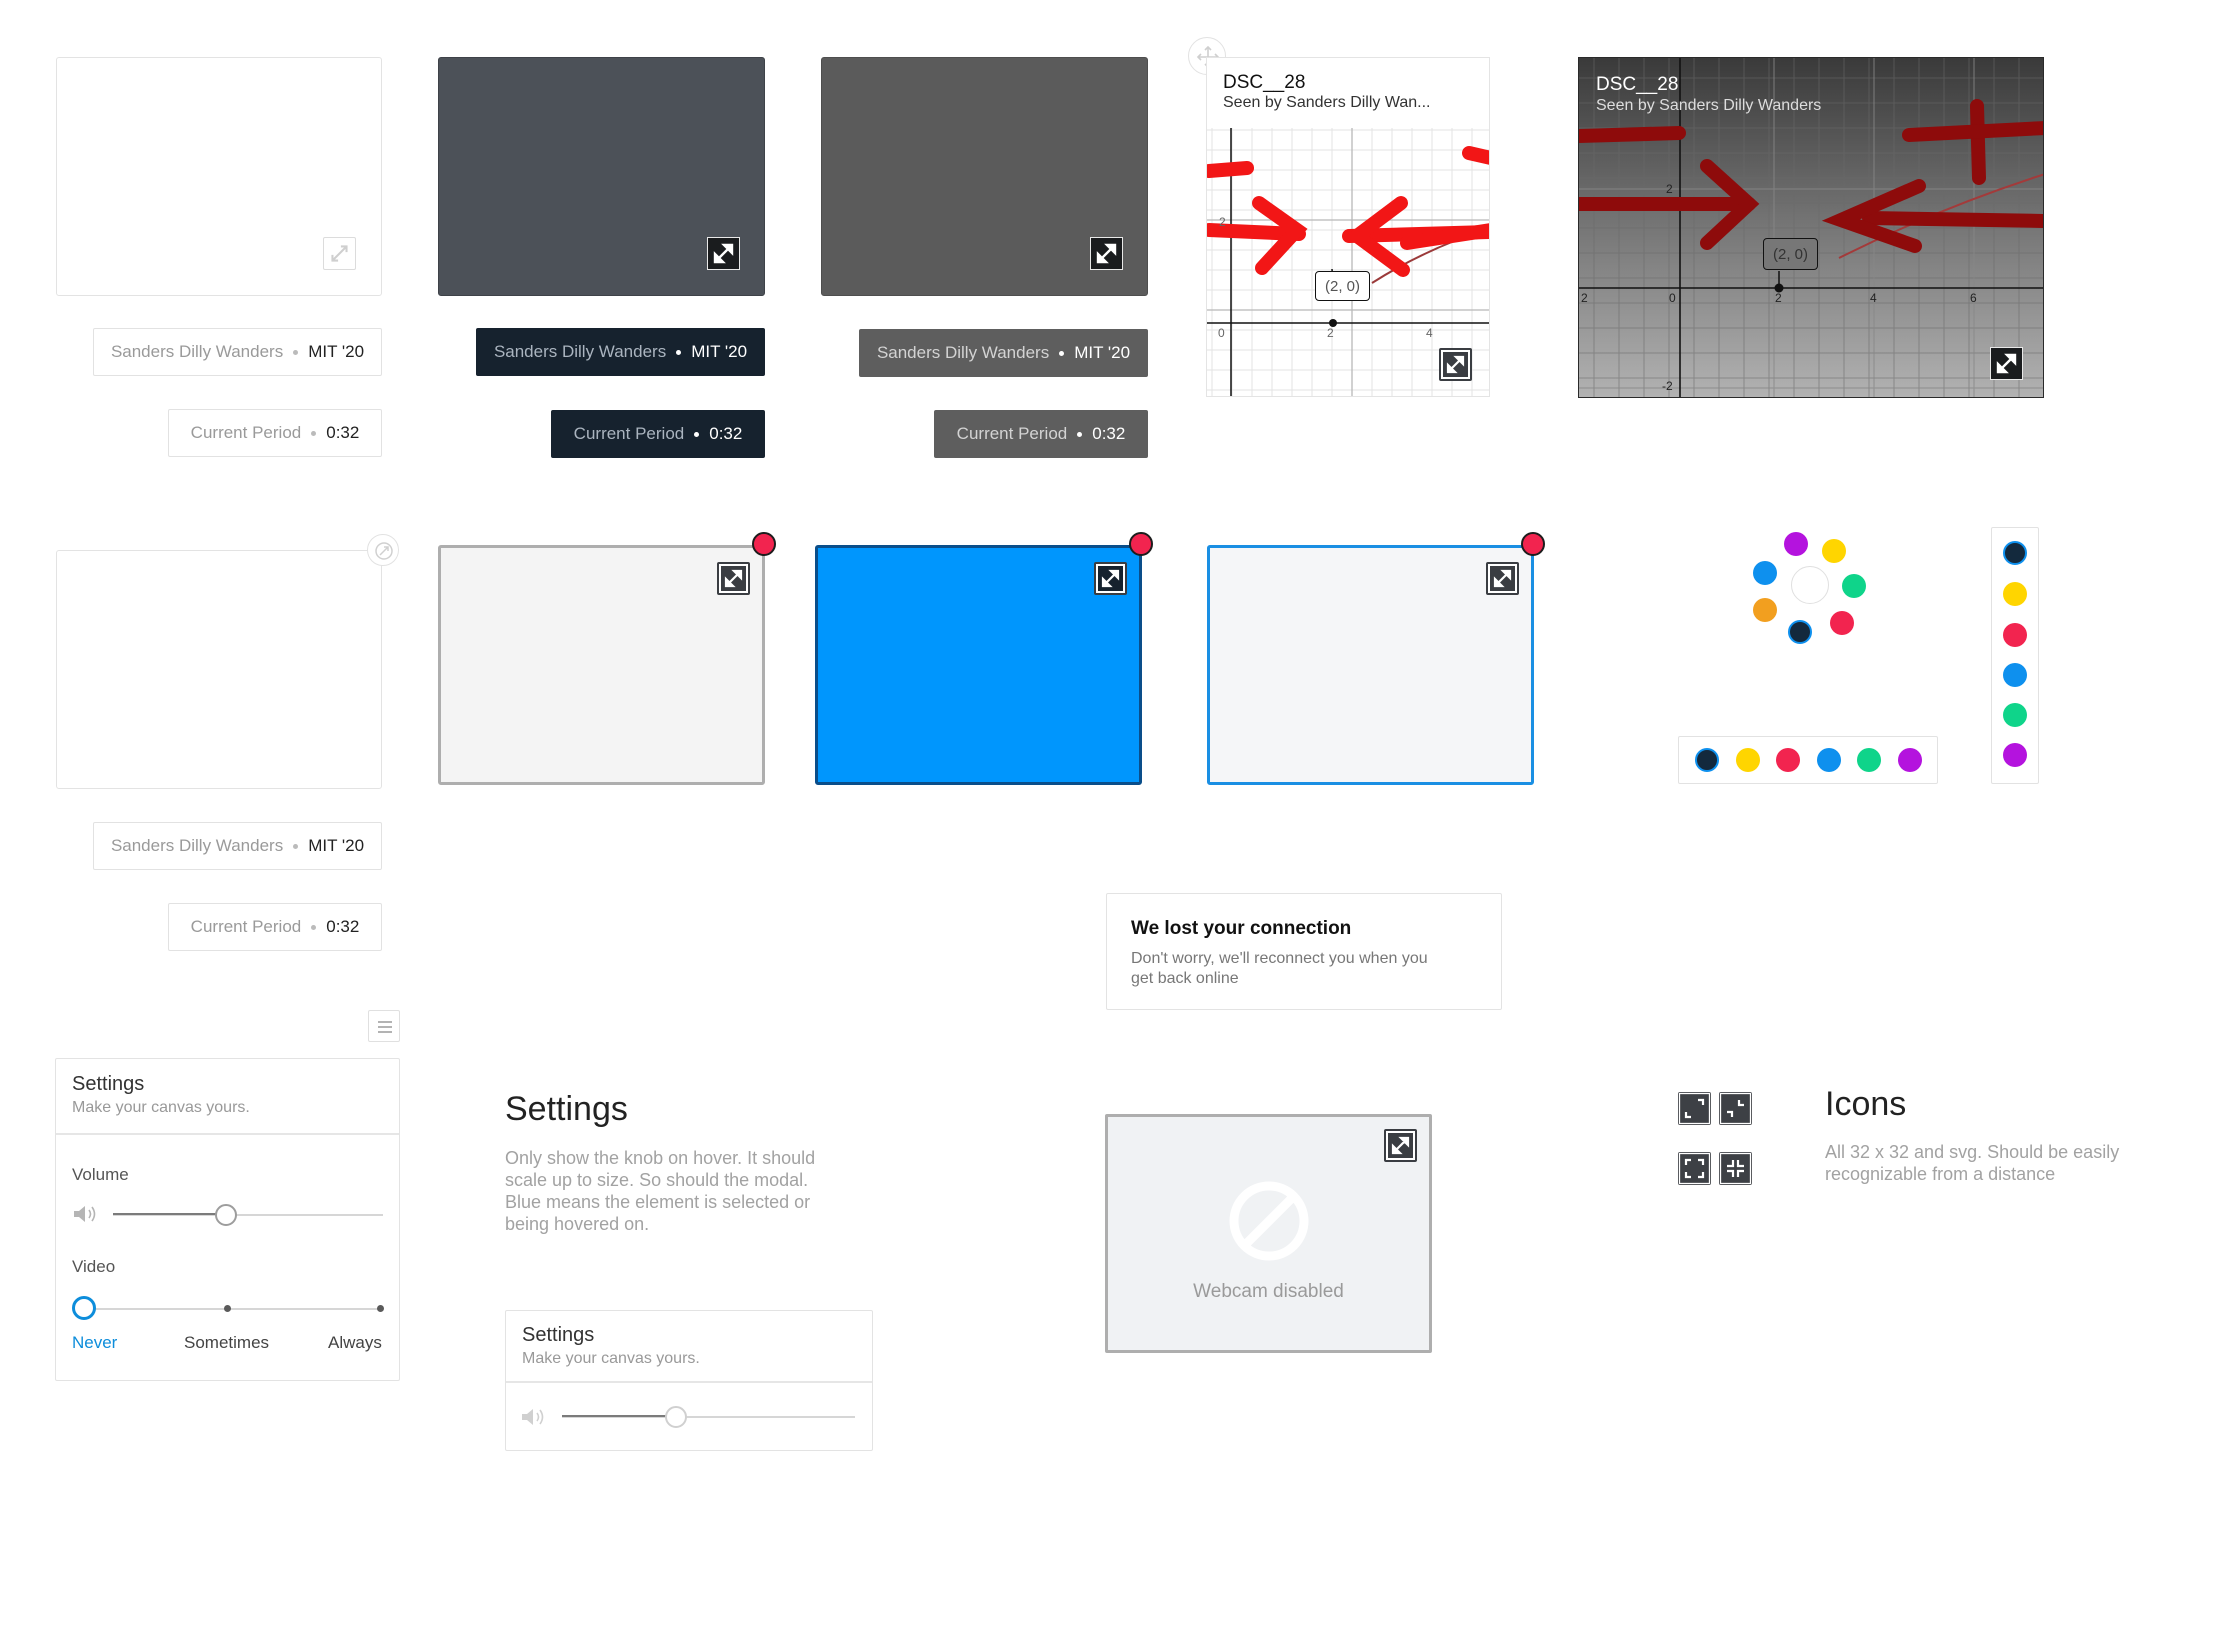 The height and width of the screenshot is (1639, 2224). I want to click on exit-fullscreen-icon, so click(1735, 1168).